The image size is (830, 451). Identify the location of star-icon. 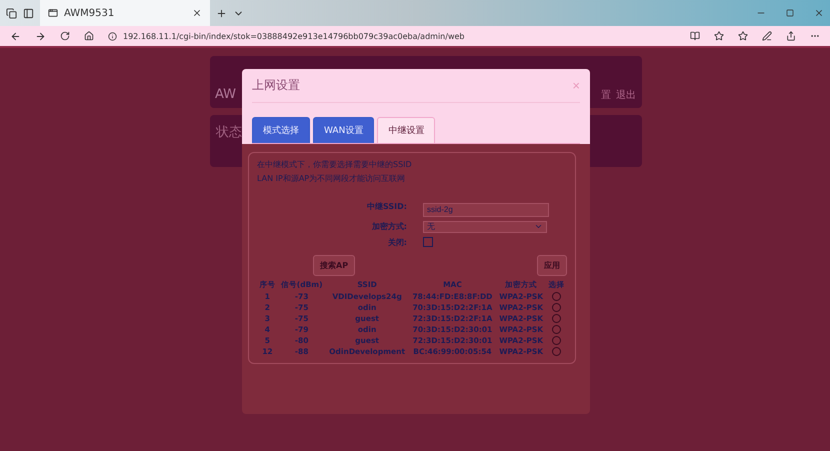
(719, 36).